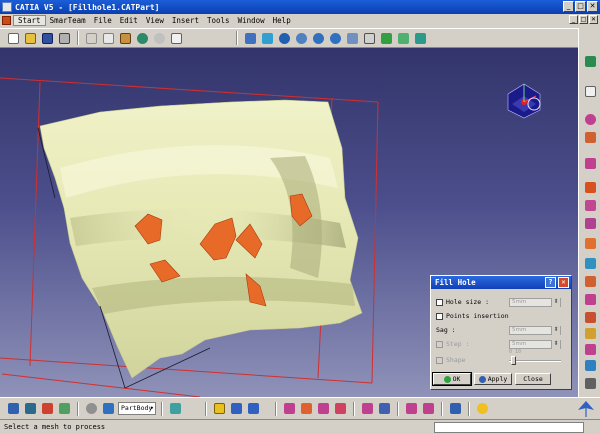 The image size is (600, 434). I want to click on paste-icon, so click(125, 38).